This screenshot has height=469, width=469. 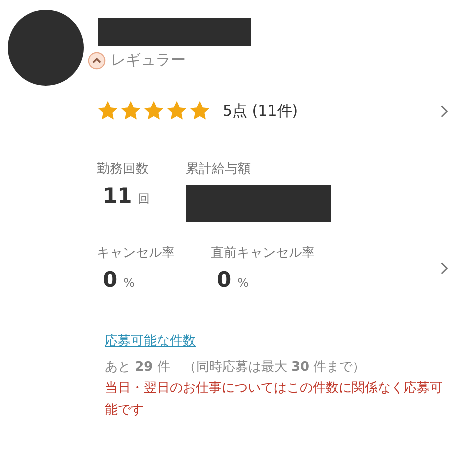 What do you see at coordinates (260, 111) in the screenshot?
I see `rating-text: 5点 (11件)` at bounding box center [260, 111].